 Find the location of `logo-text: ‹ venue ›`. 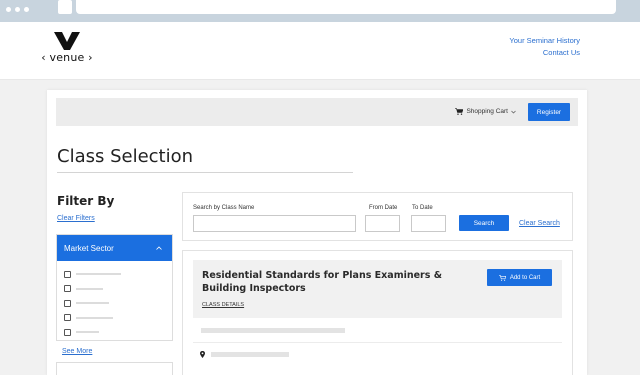

logo-text: ‹ venue › is located at coordinates (67, 57).